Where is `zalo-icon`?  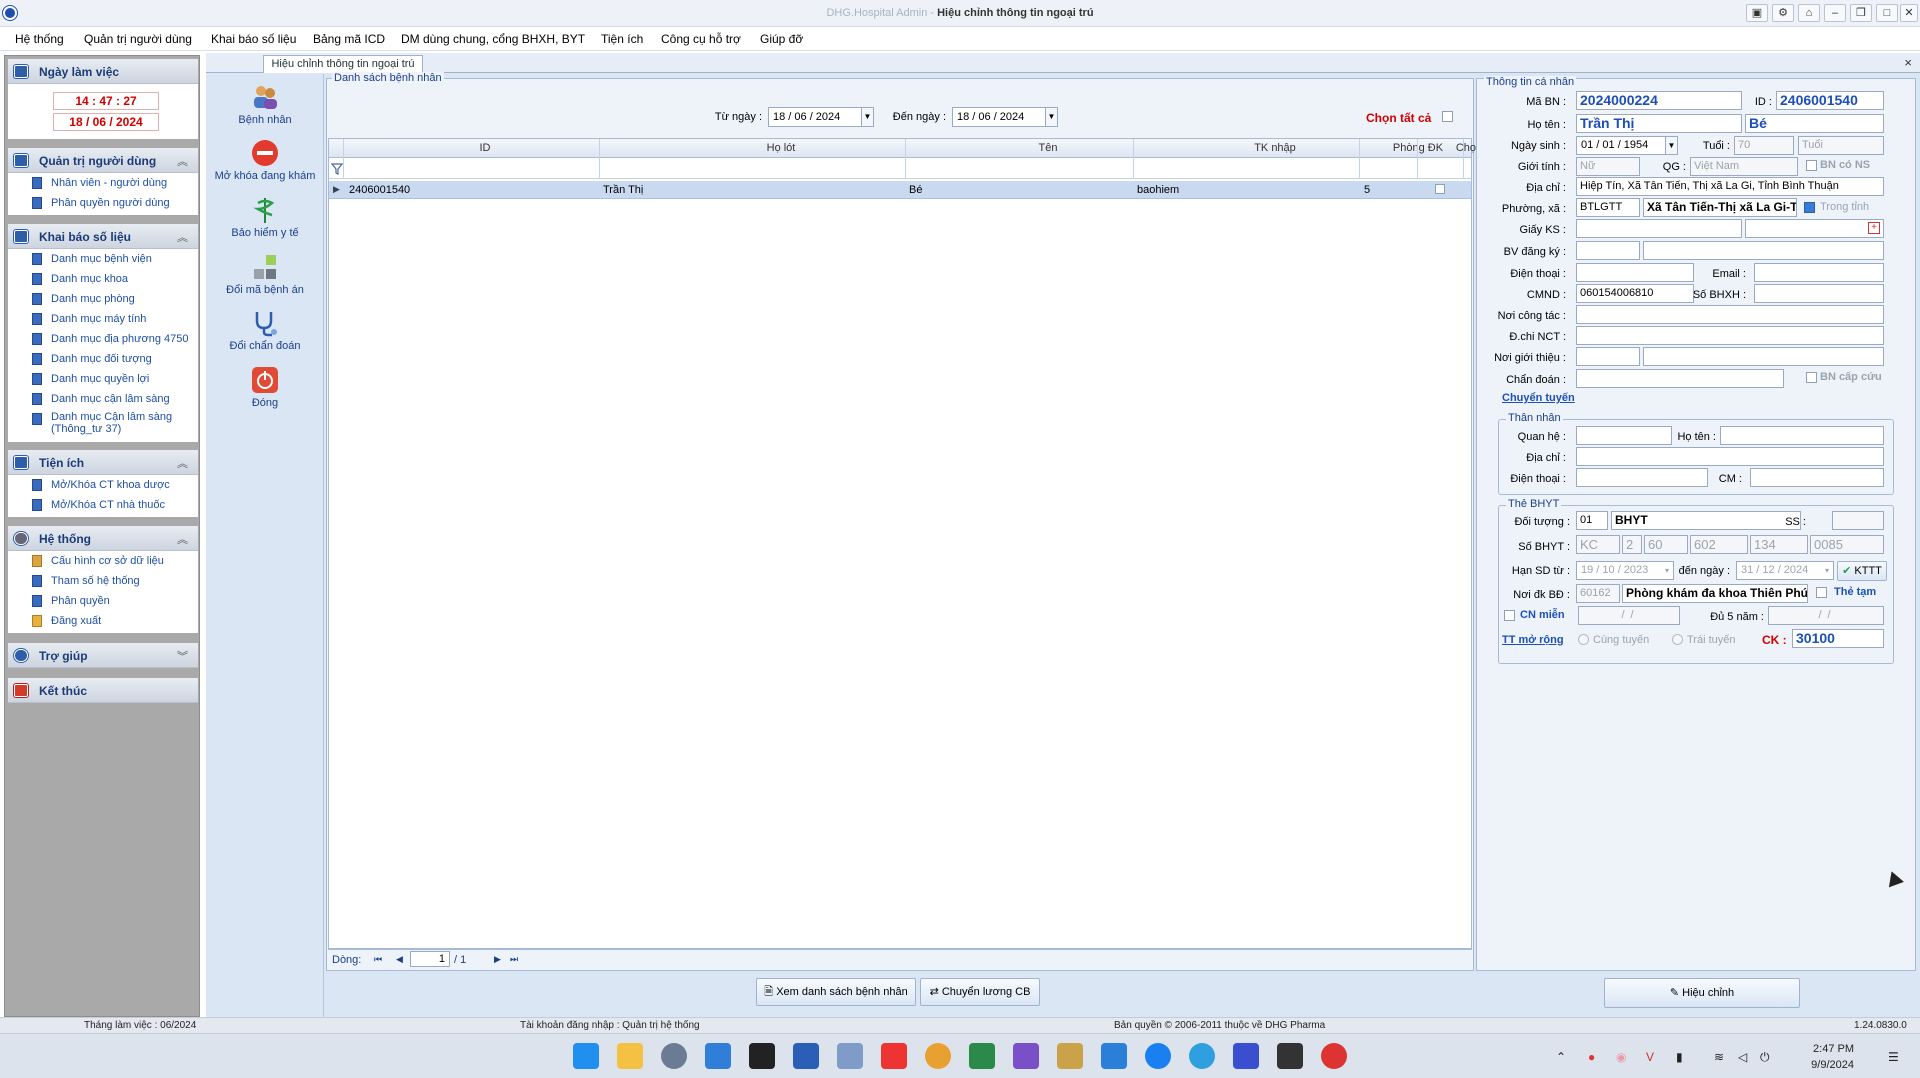 zalo-icon is located at coordinates (1158, 1056).